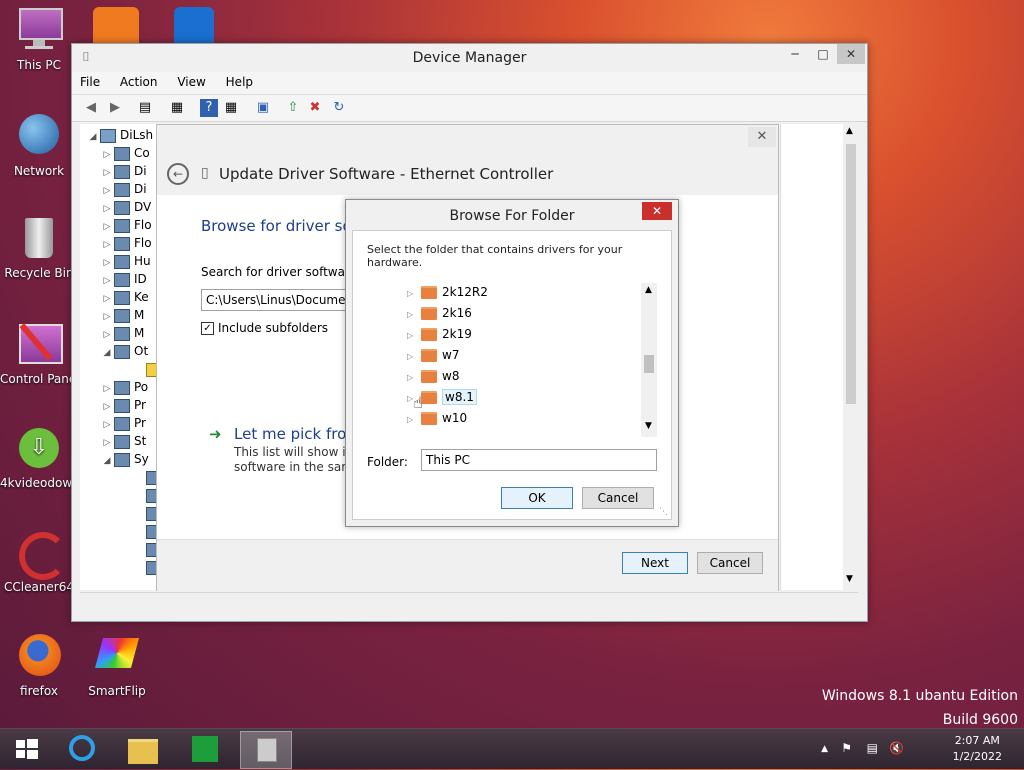 The height and width of the screenshot is (770, 1024). Describe the element at coordinates (846, 748) in the screenshot. I see `action-center-flag-icon: ⚑` at that location.